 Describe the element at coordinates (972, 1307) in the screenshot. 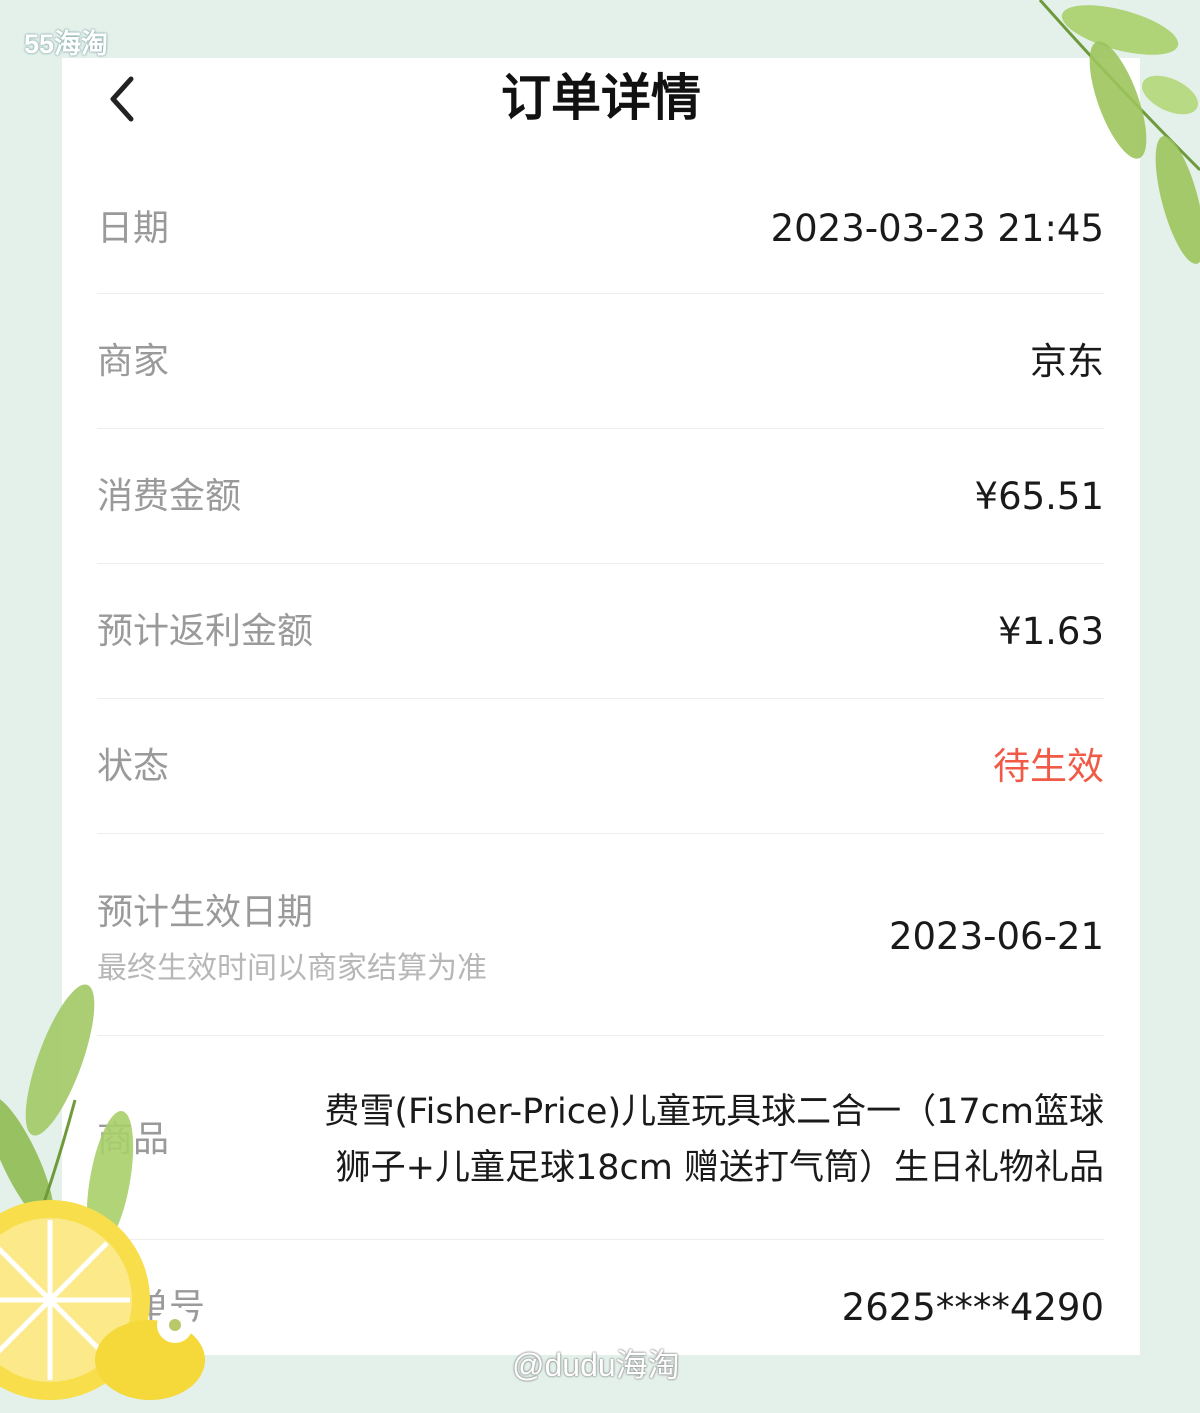

I see `order-number-value: 2625****4290` at that location.